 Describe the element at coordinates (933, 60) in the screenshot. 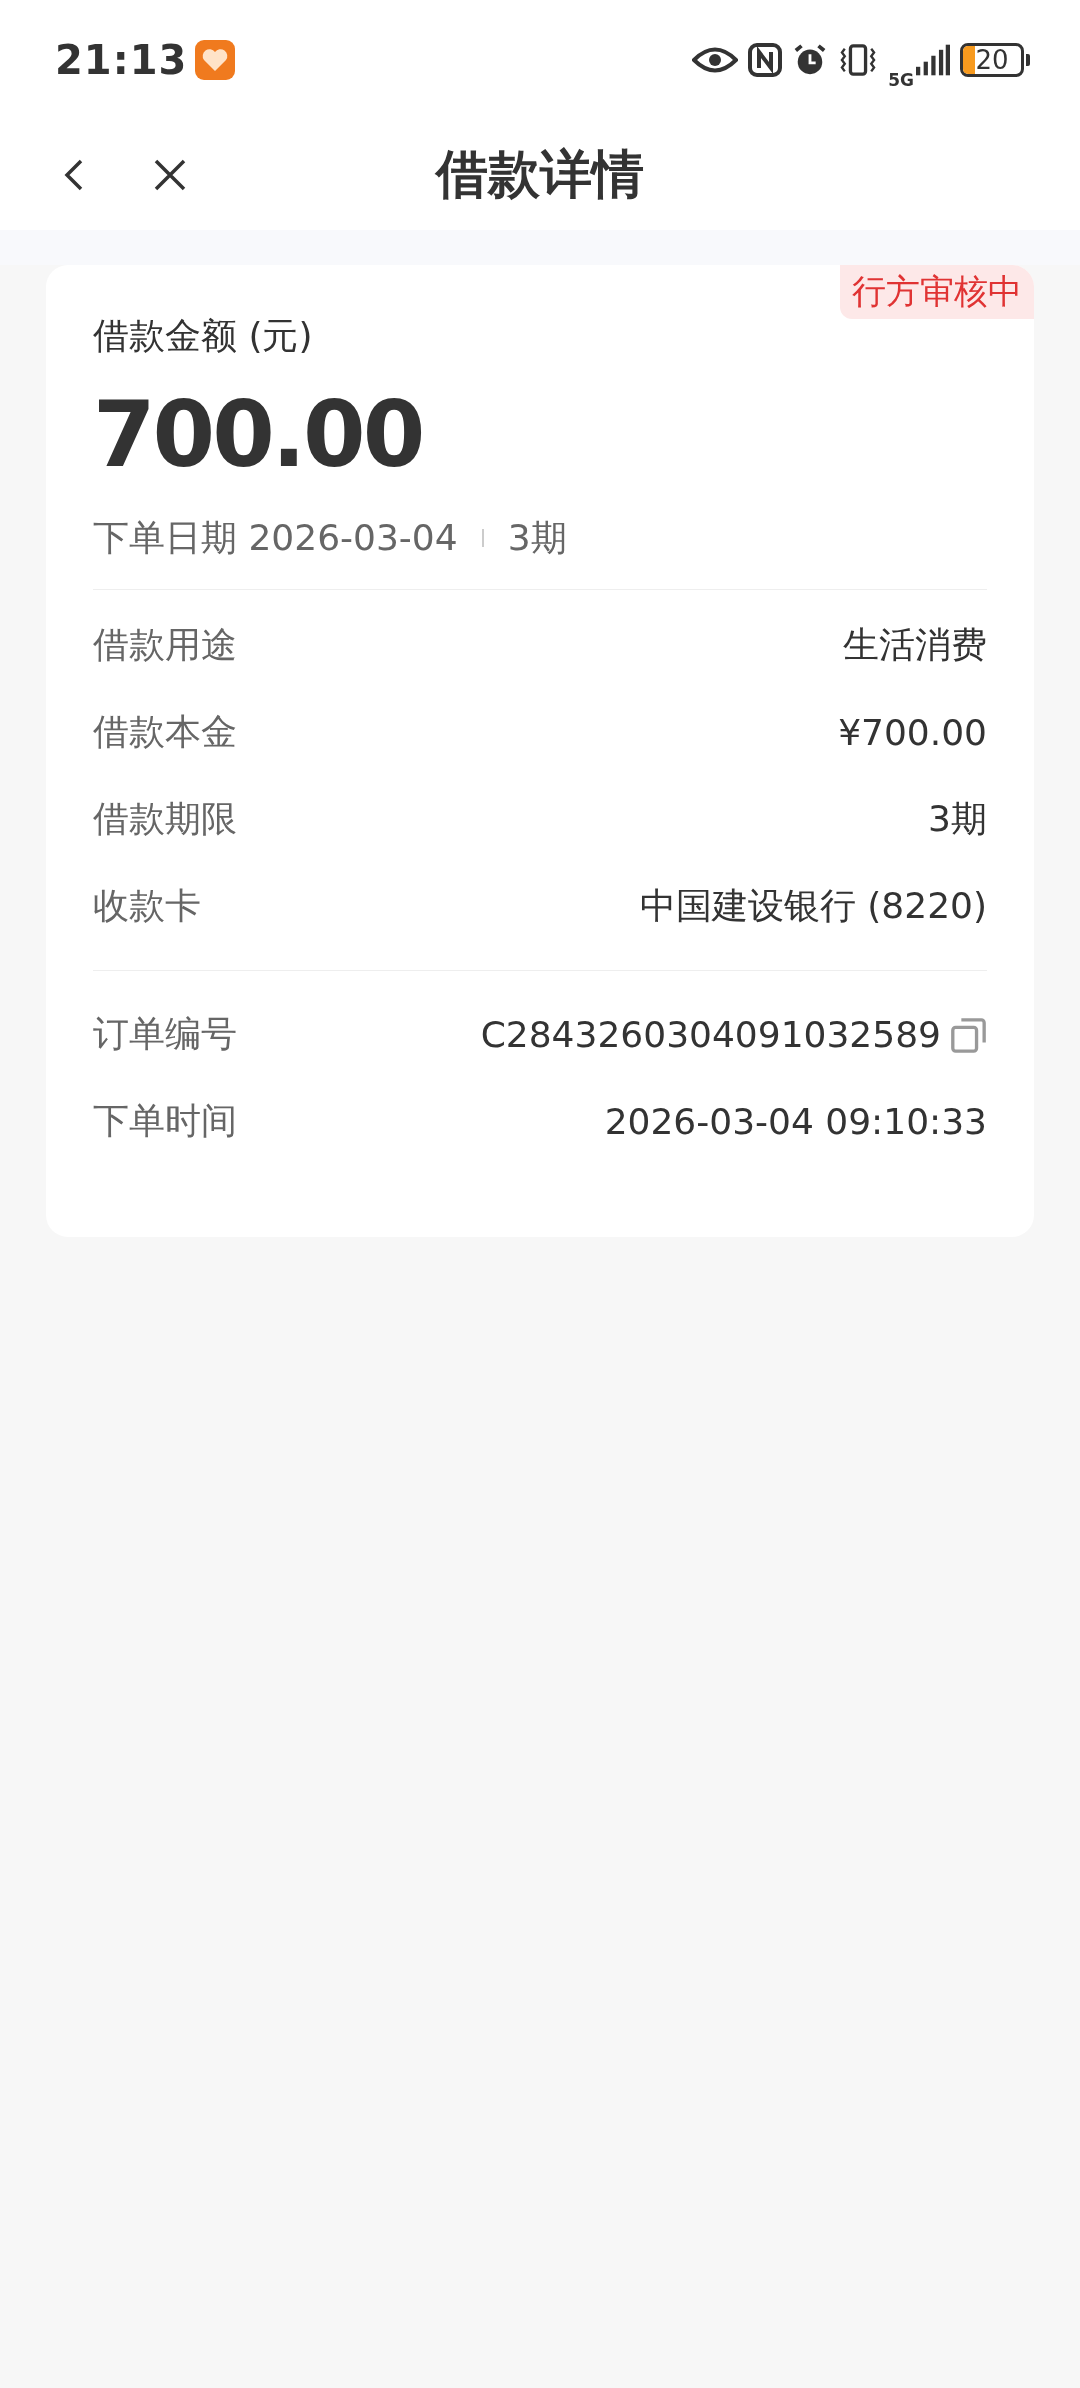

I see `signal-icon` at that location.